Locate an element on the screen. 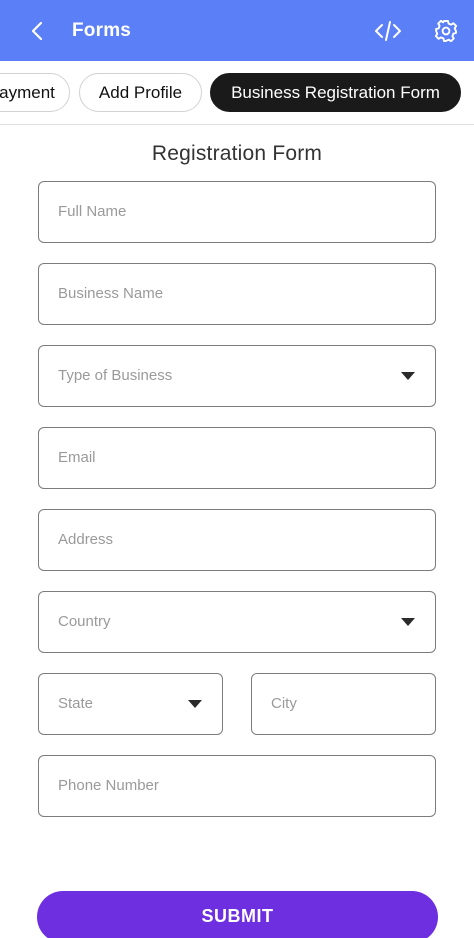 Image resolution: width=474 pixels, height=938 pixels. phone-number-placeholder: Phone Number is located at coordinates (108, 785).